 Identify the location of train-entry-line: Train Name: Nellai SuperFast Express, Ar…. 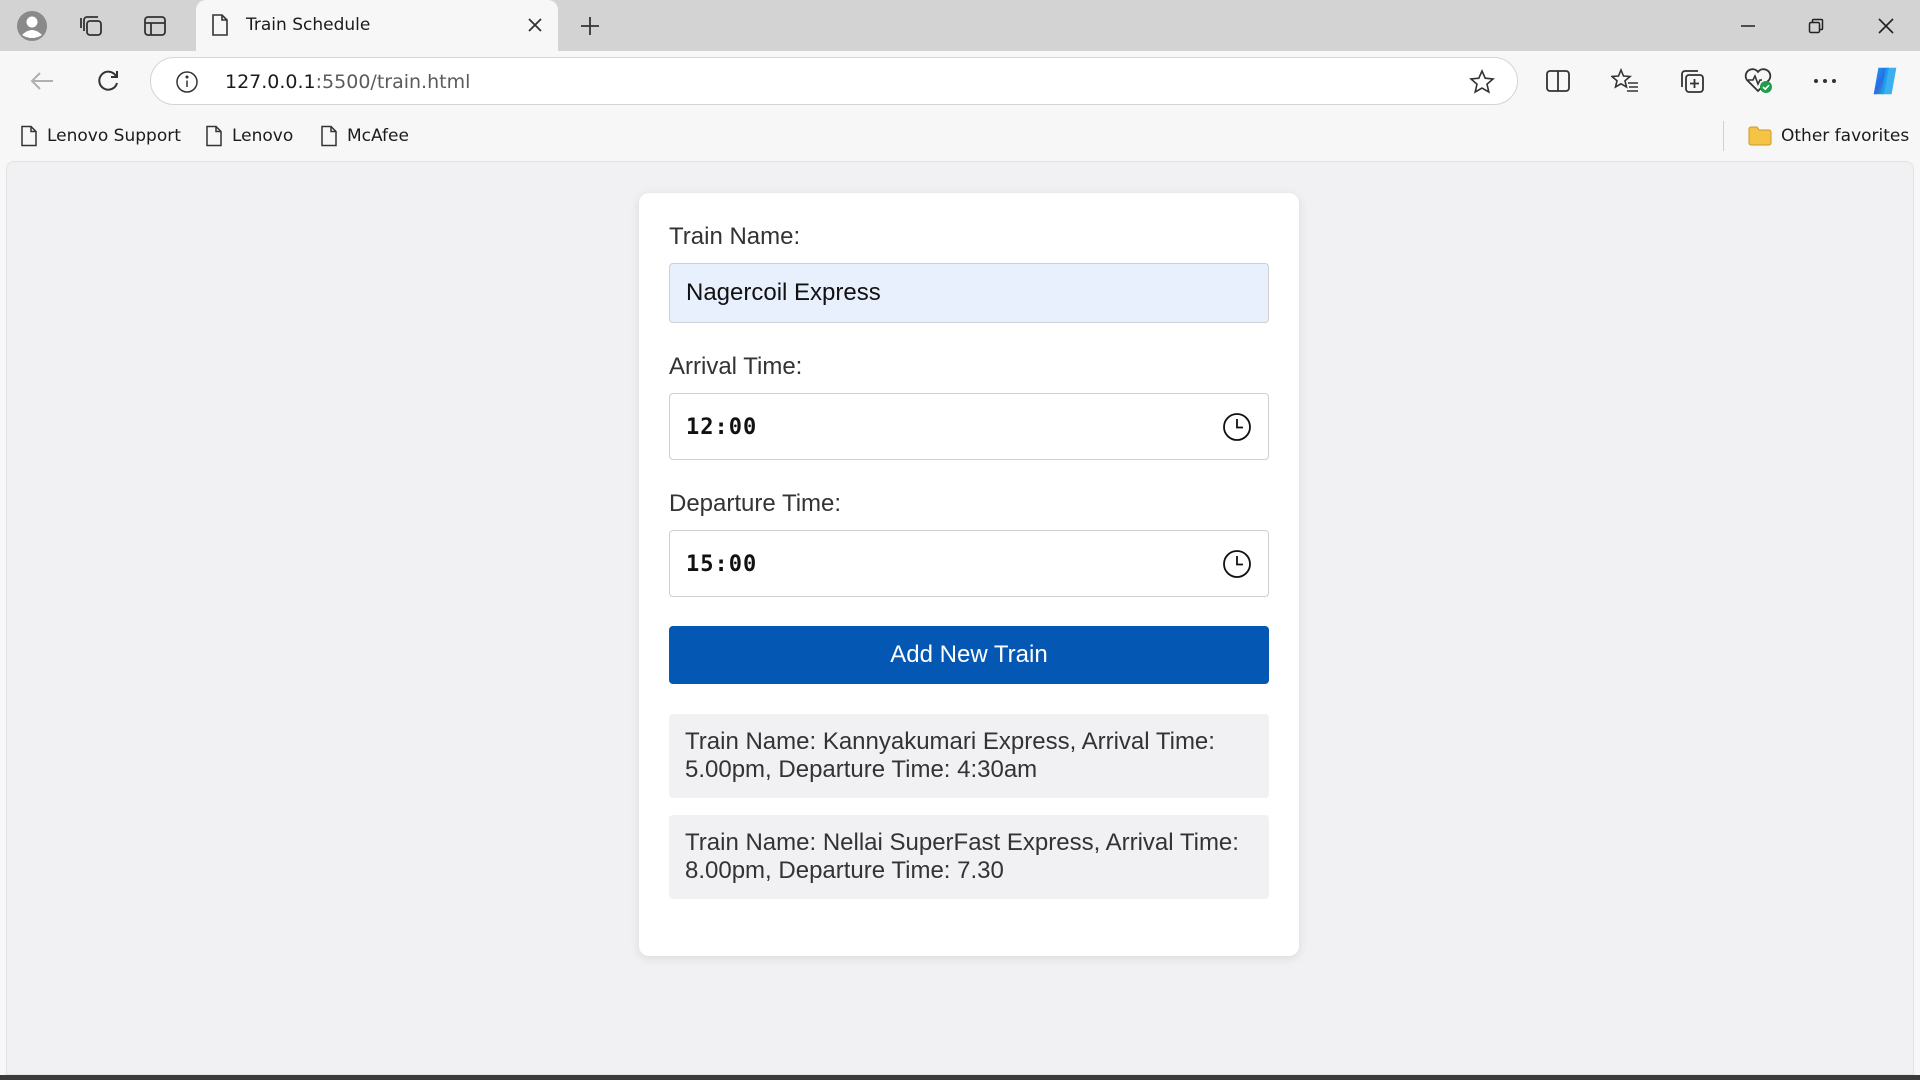
(962, 842).